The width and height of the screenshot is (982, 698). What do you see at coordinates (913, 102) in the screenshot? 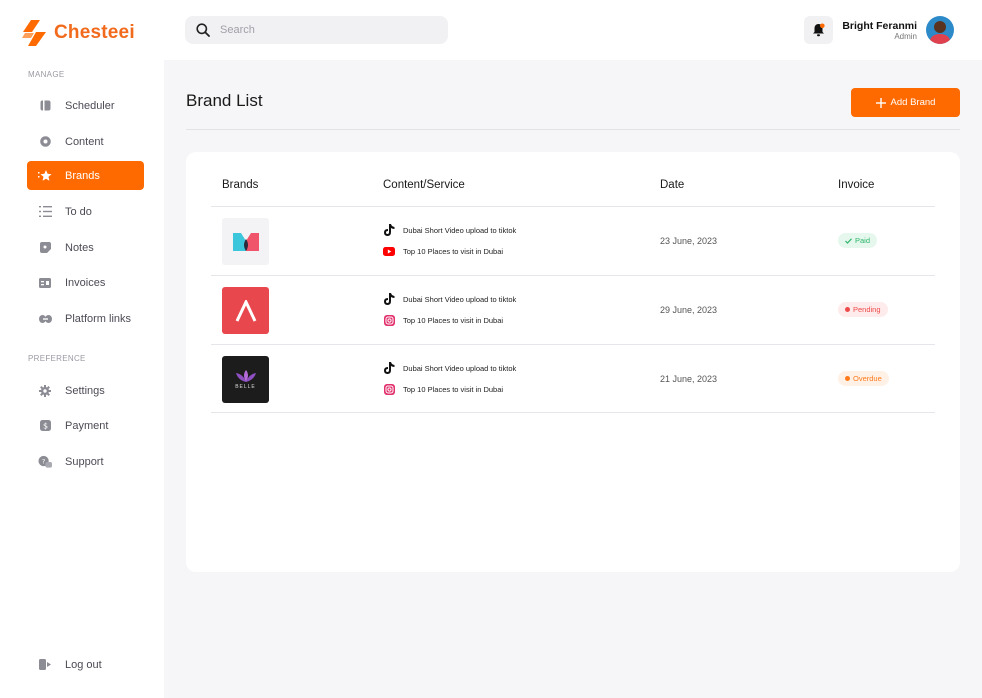
I see `add-brand-label: Add Brand` at bounding box center [913, 102].